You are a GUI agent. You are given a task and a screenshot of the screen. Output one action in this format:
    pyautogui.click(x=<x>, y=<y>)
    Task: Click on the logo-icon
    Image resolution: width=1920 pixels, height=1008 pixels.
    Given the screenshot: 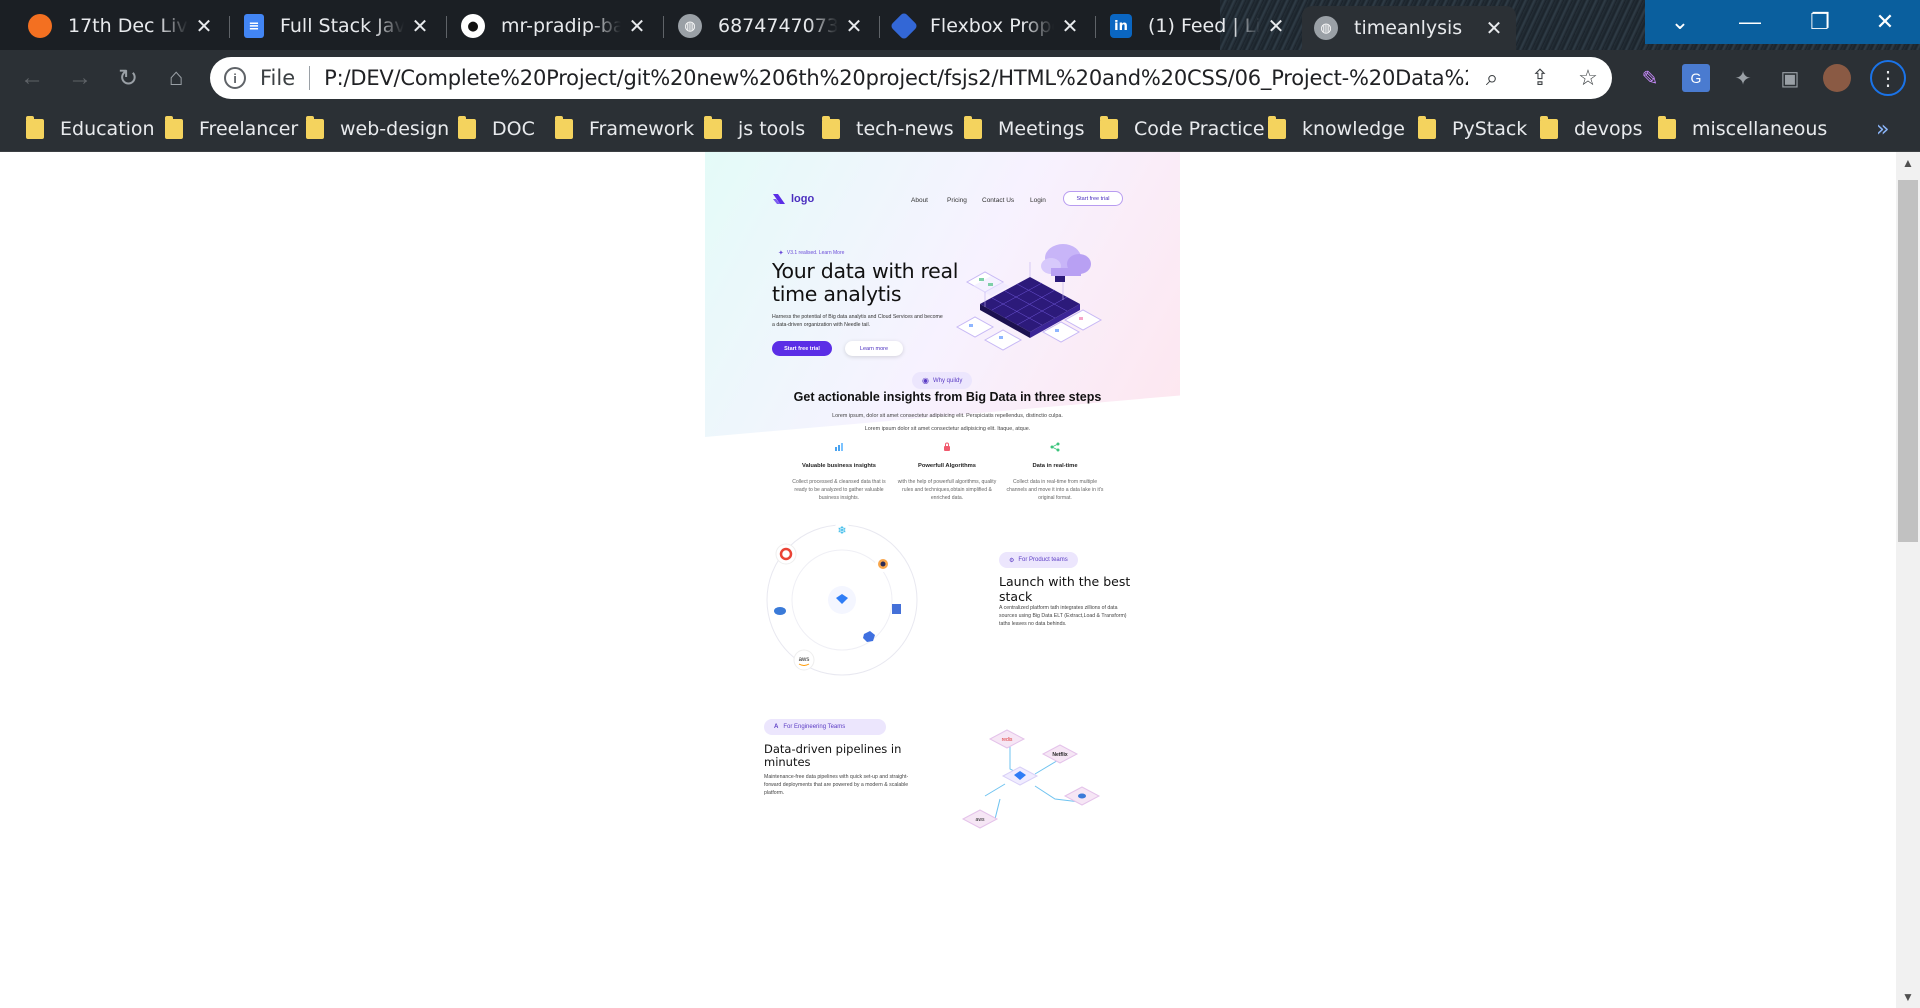 What is the action you would take?
    pyautogui.click(x=779, y=199)
    